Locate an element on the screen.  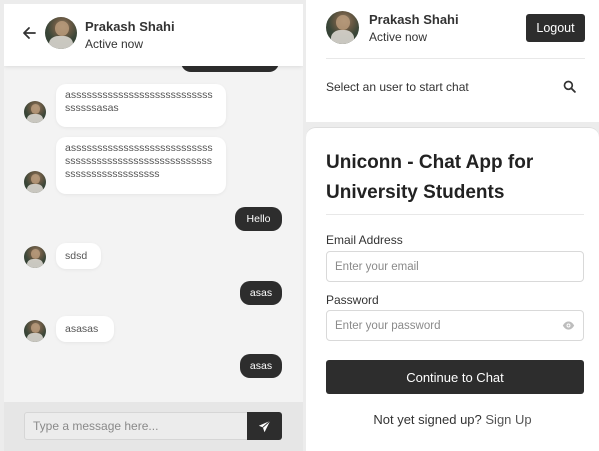
signup-prompt: Not yet signed up? is located at coordinates (427, 419).